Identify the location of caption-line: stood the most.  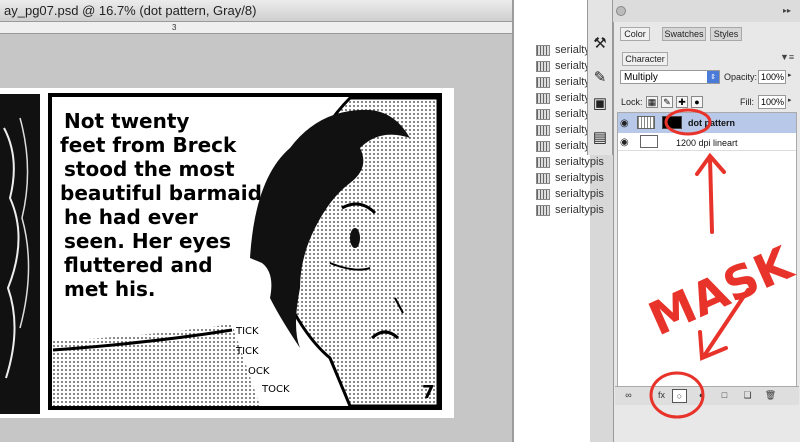
(149, 169).